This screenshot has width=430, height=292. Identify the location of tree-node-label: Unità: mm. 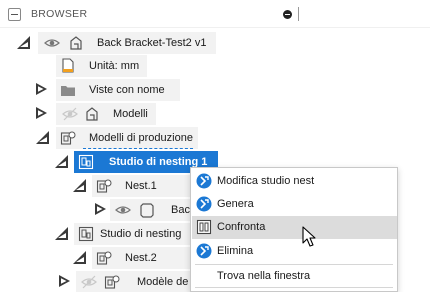
(114, 66).